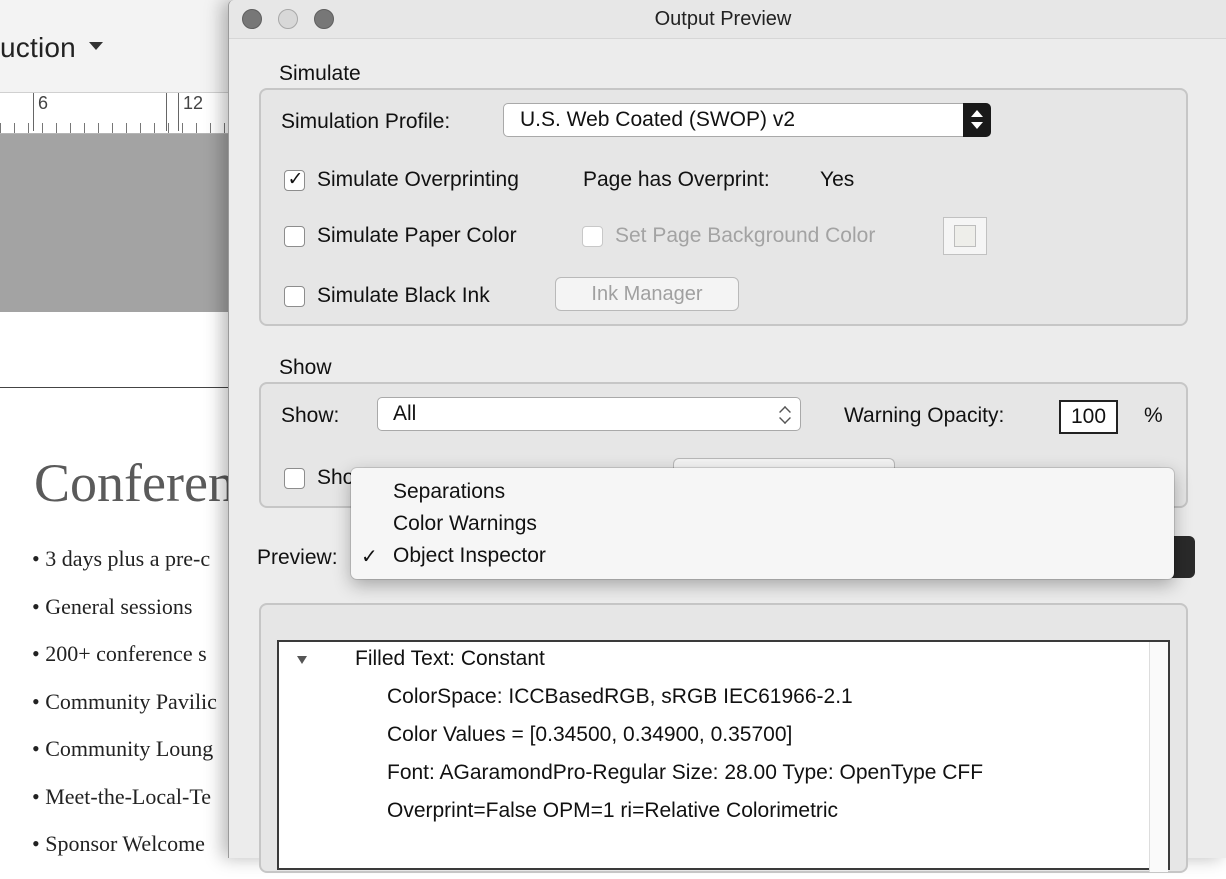  What do you see at coordinates (647, 294) in the screenshot?
I see `ink-manager-button: Ink Manager` at bounding box center [647, 294].